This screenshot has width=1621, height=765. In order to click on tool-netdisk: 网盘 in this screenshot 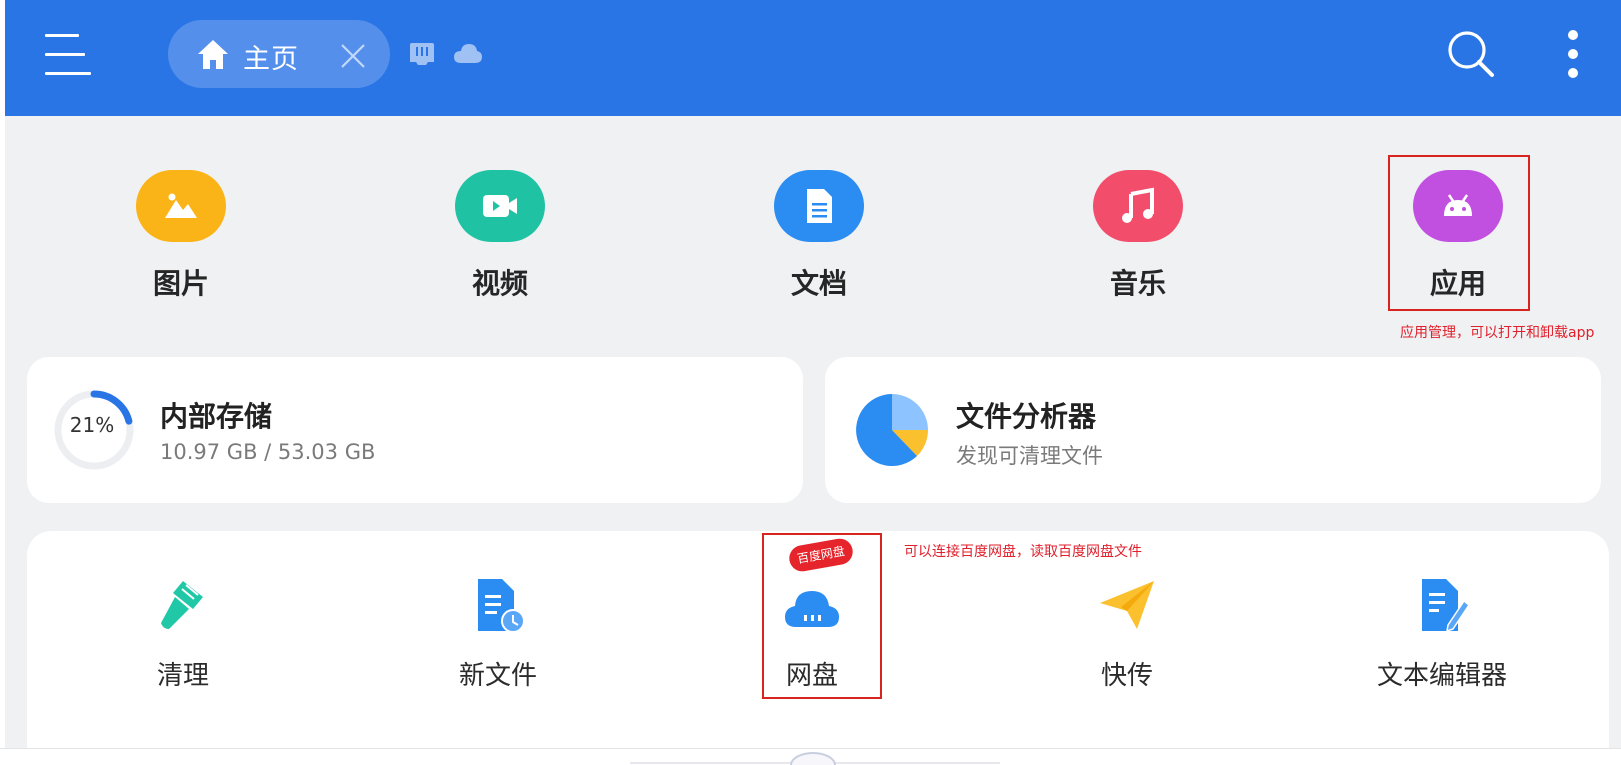, I will do `click(812, 635)`.